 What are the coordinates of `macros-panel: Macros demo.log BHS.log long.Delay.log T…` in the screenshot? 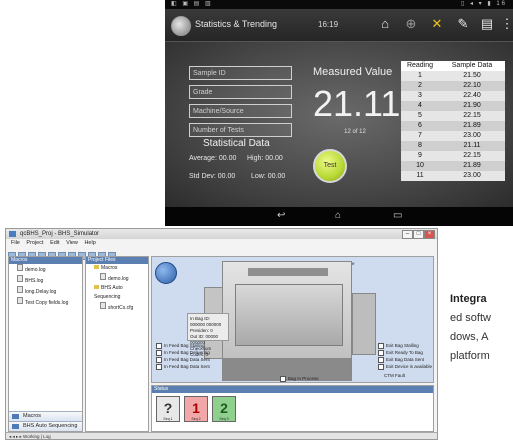 It's located at (45, 344).